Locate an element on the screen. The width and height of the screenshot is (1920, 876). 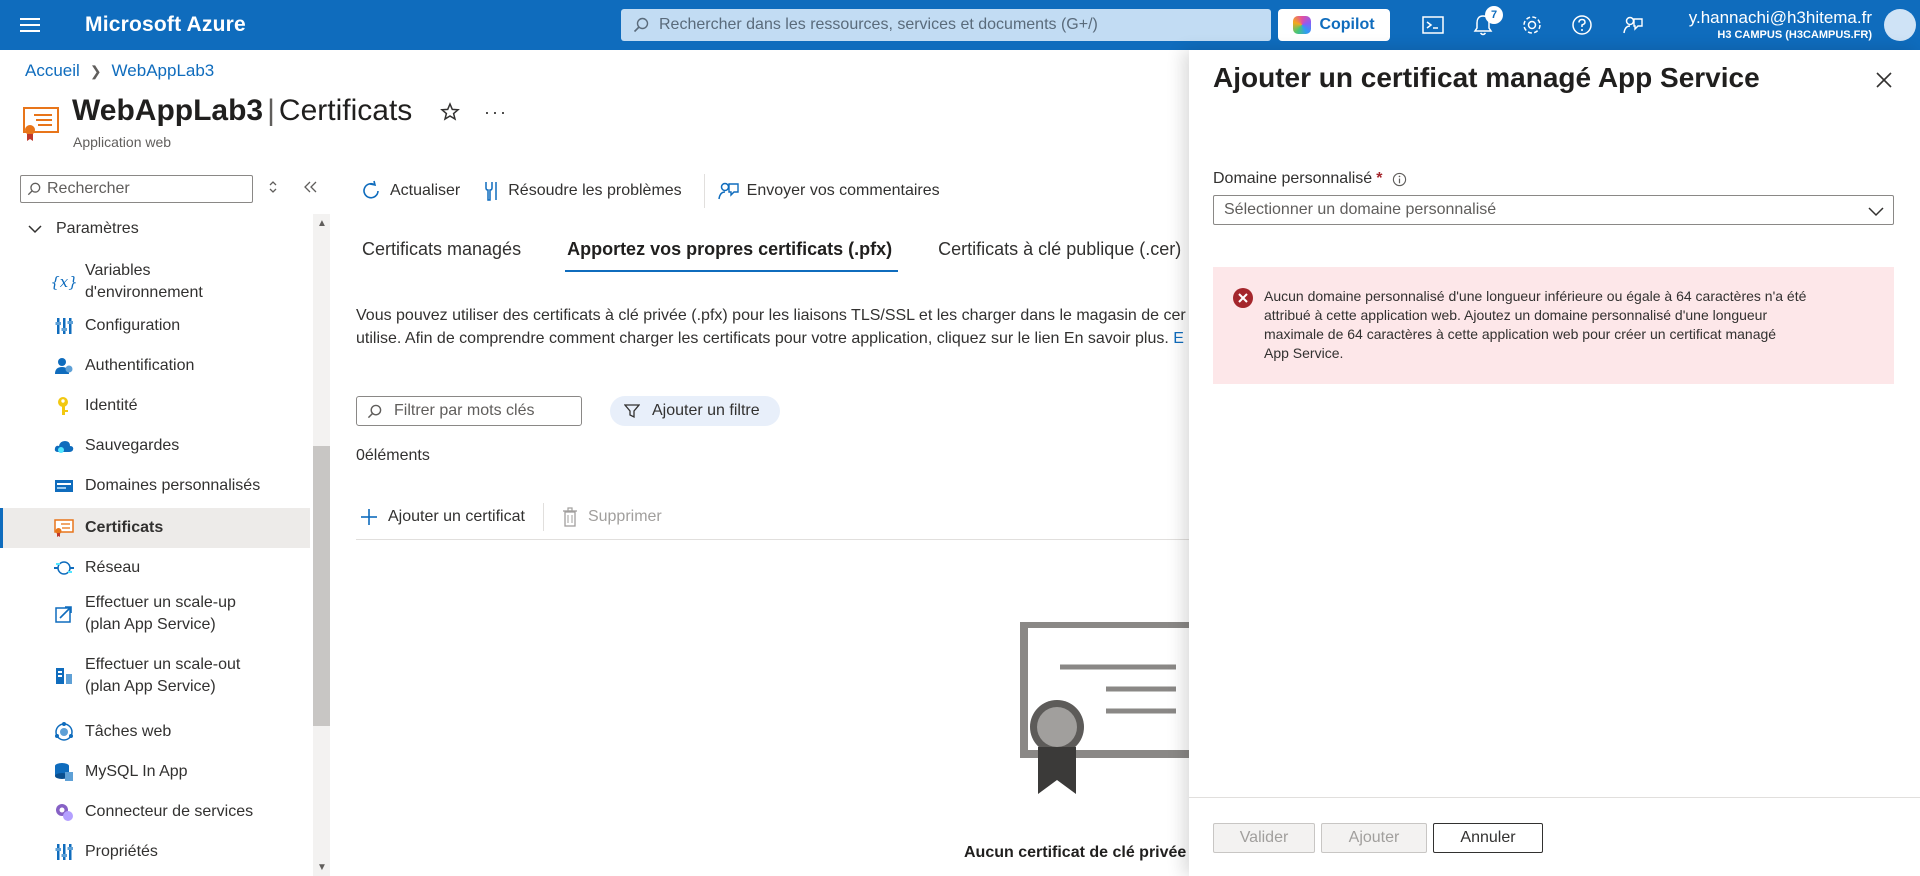
filter-icon is located at coordinates (632, 411).